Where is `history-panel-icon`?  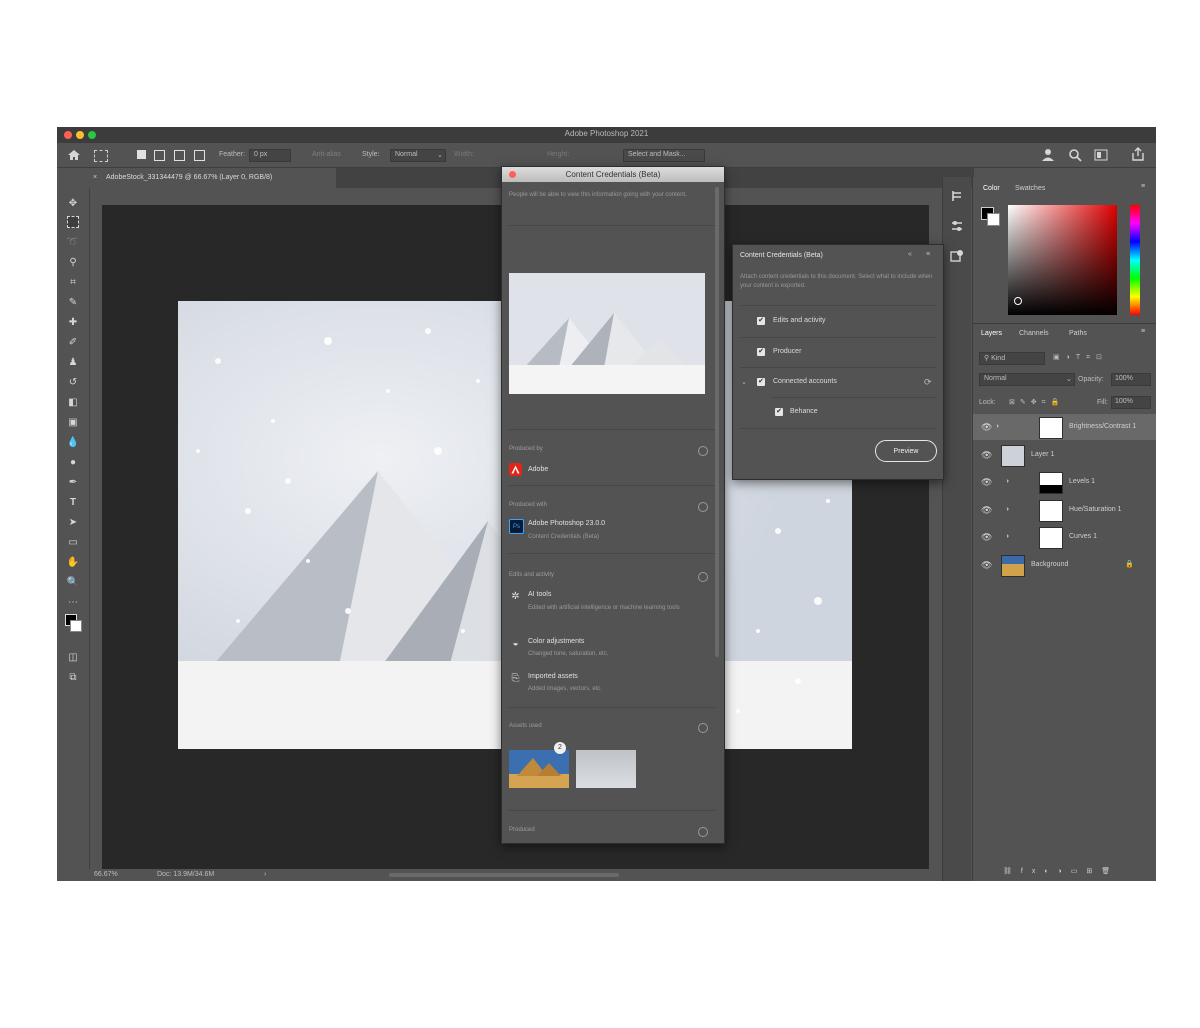
history-panel-icon is located at coordinates (957, 196).